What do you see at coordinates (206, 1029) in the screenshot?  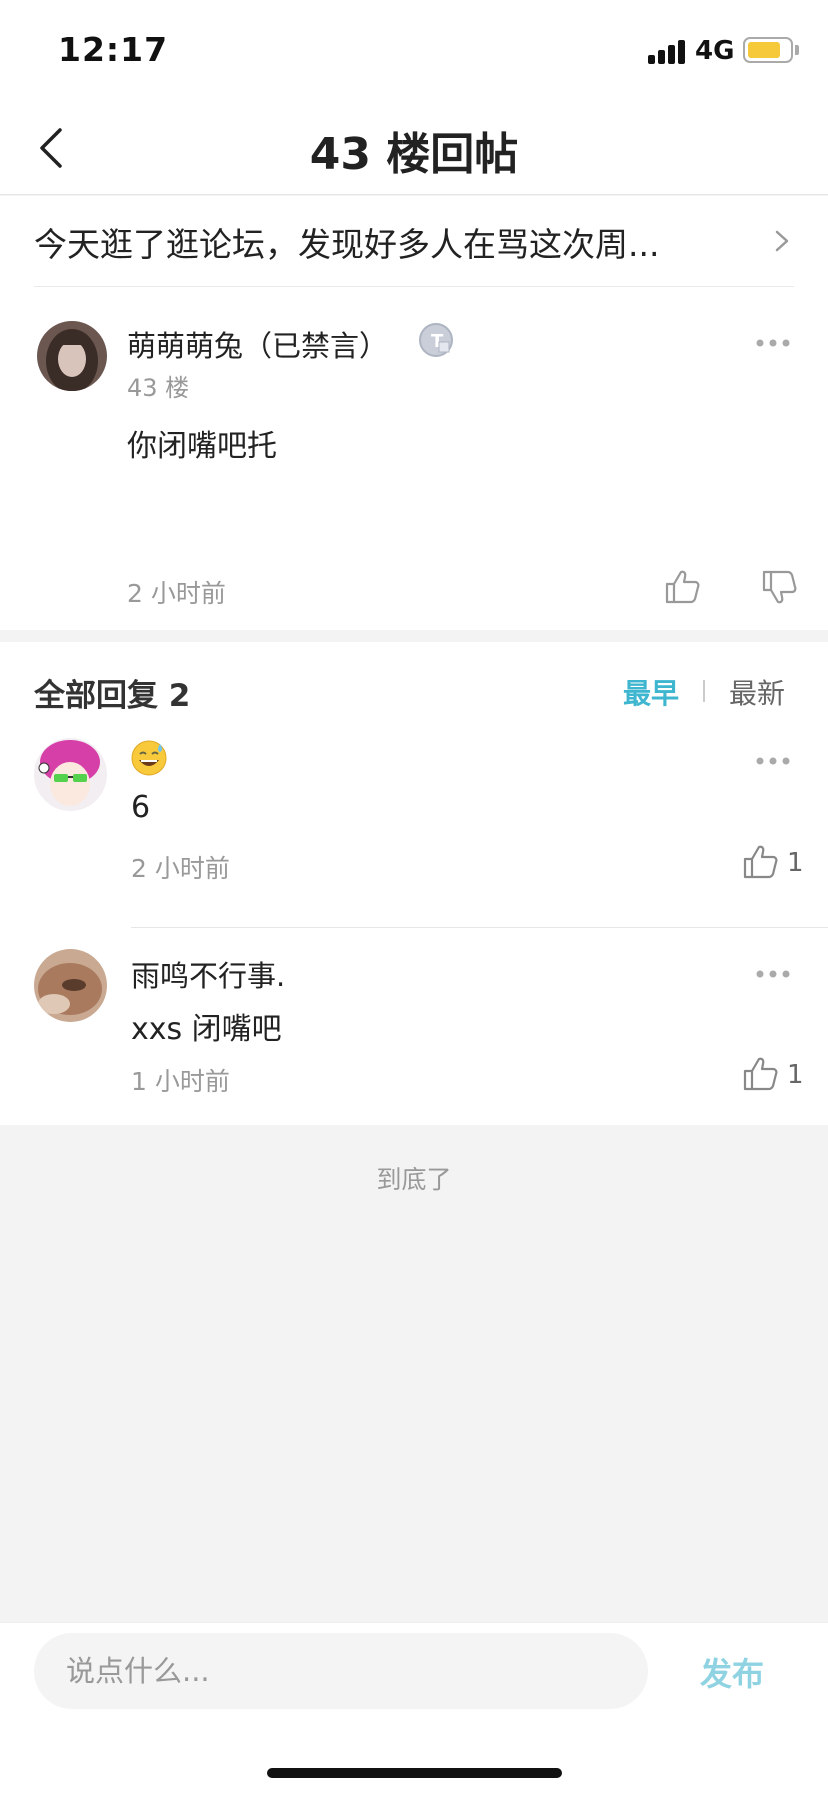 I see `reply-content: xxs 闭嘴吧` at bounding box center [206, 1029].